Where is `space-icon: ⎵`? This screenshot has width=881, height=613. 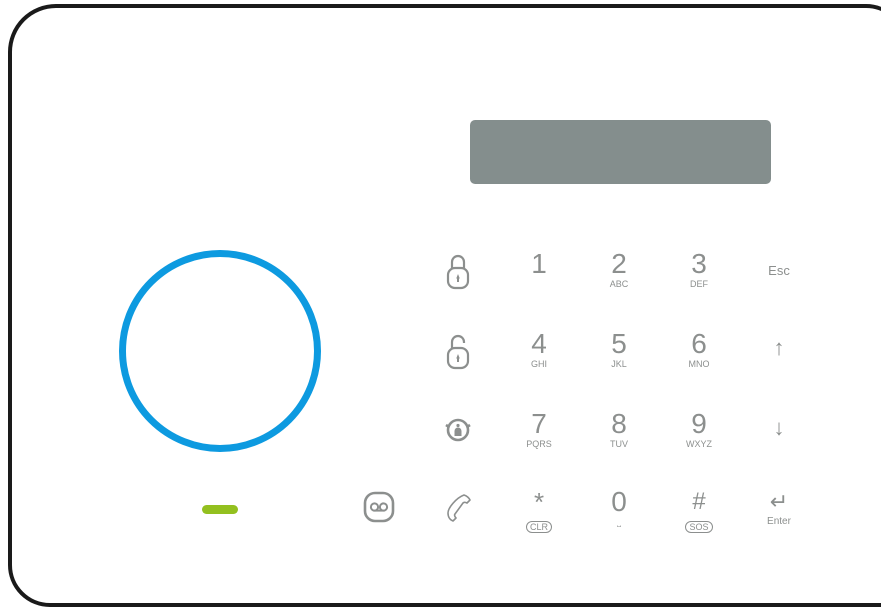
space-icon: ⎵ is located at coordinates (619, 522).